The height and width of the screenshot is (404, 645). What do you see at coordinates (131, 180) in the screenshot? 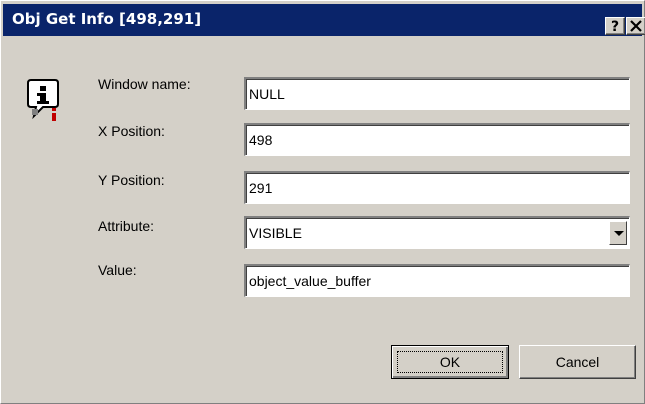
I see `y-position-label: Y Position:` at bounding box center [131, 180].